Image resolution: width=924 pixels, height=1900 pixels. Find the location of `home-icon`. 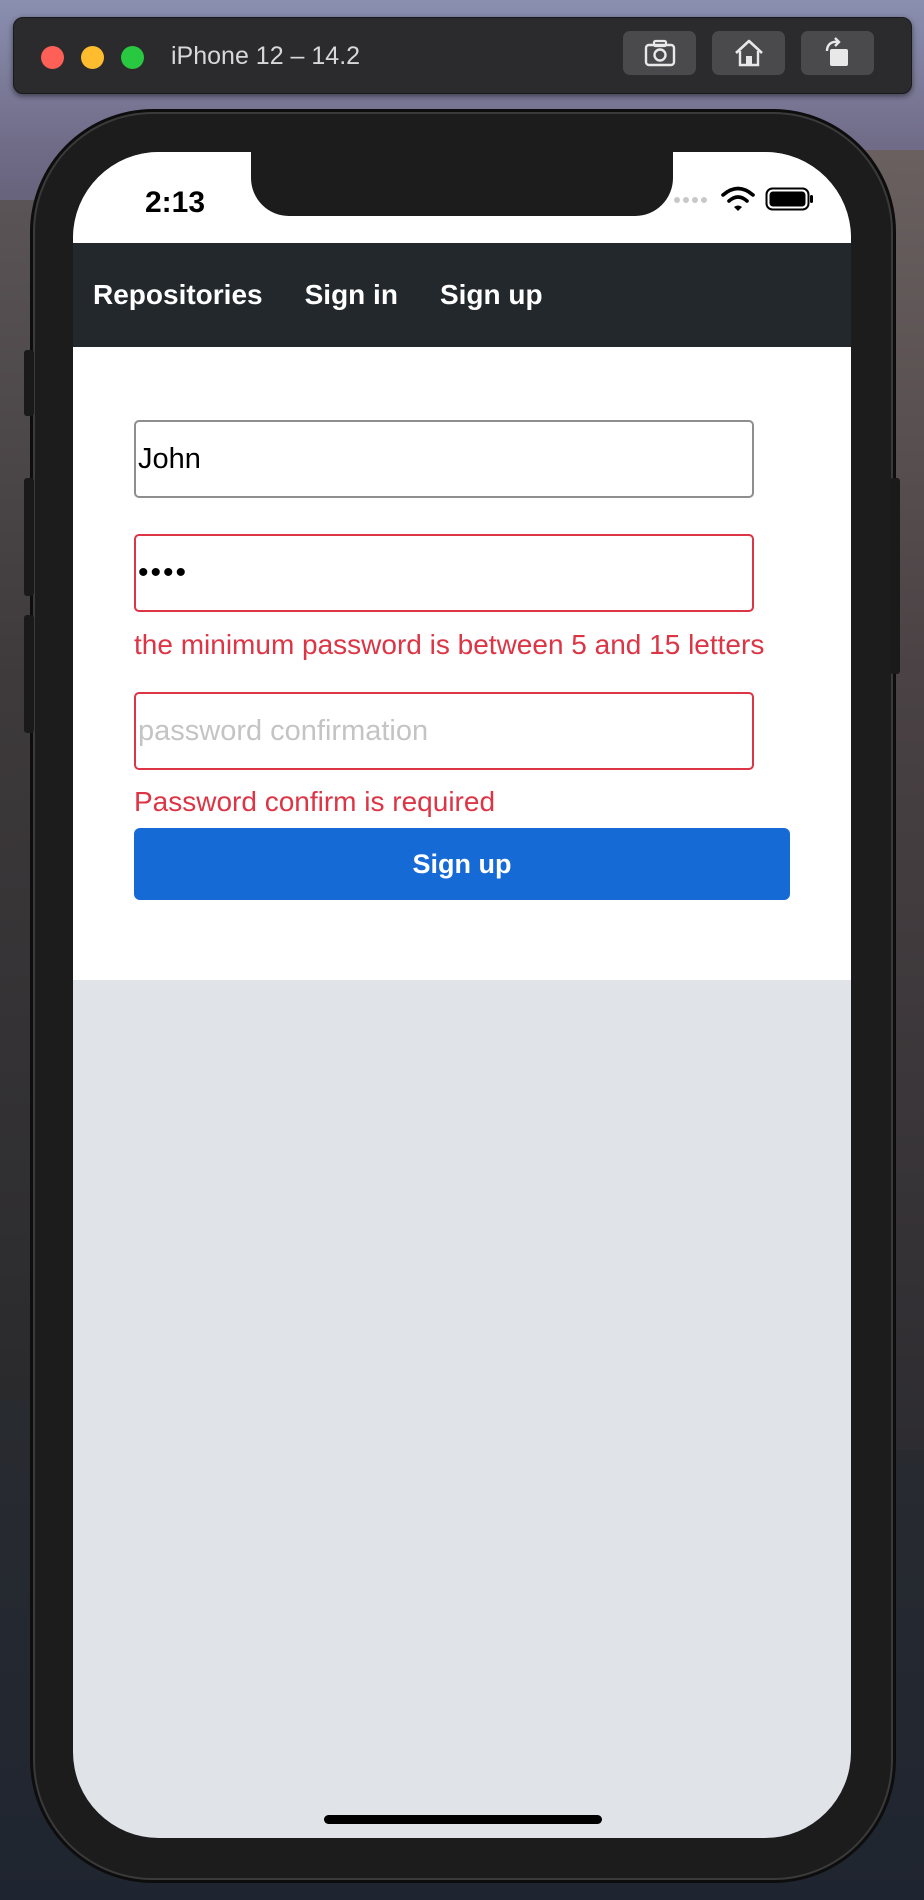

home-icon is located at coordinates (748, 53).